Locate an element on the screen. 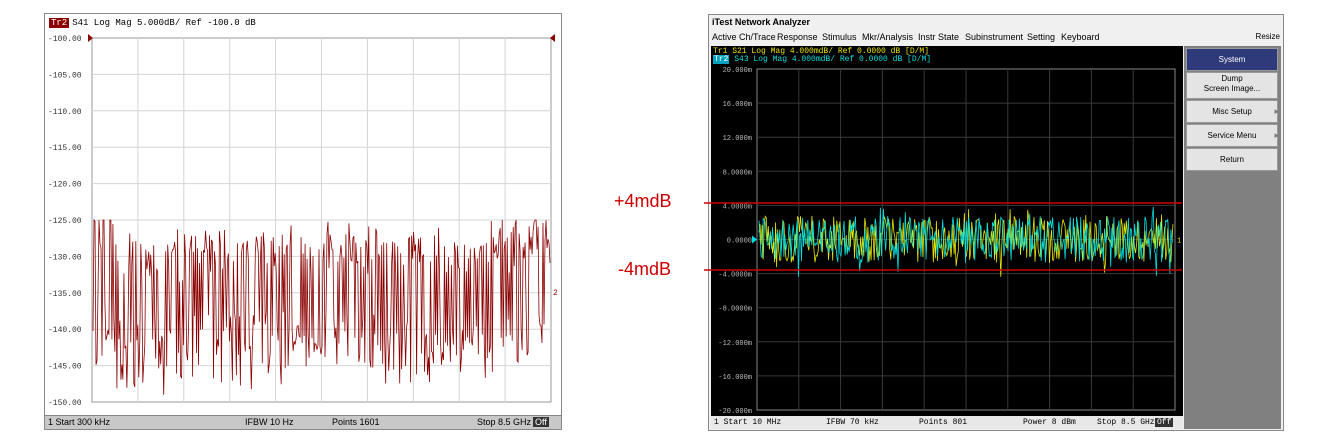 The width and height of the screenshot is (1323, 441). resize-button: Resize is located at coordinates (1268, 36).